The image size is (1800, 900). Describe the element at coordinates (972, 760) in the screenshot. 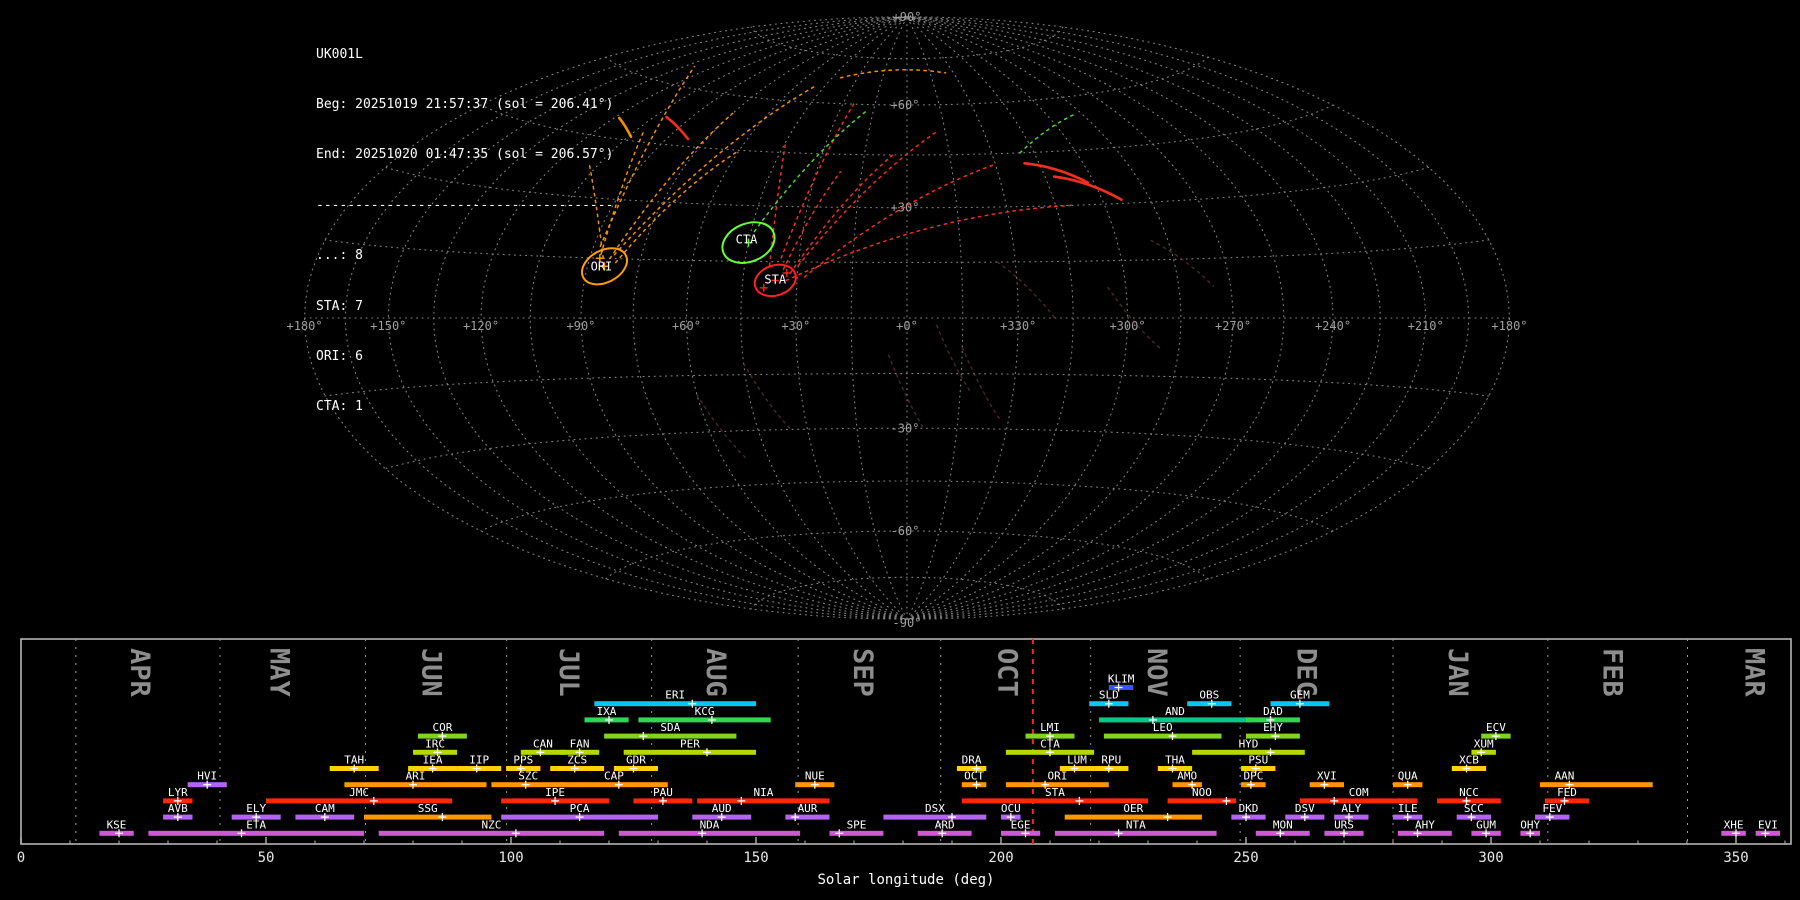

I see `shower-label-DRA: DRA` at that location.